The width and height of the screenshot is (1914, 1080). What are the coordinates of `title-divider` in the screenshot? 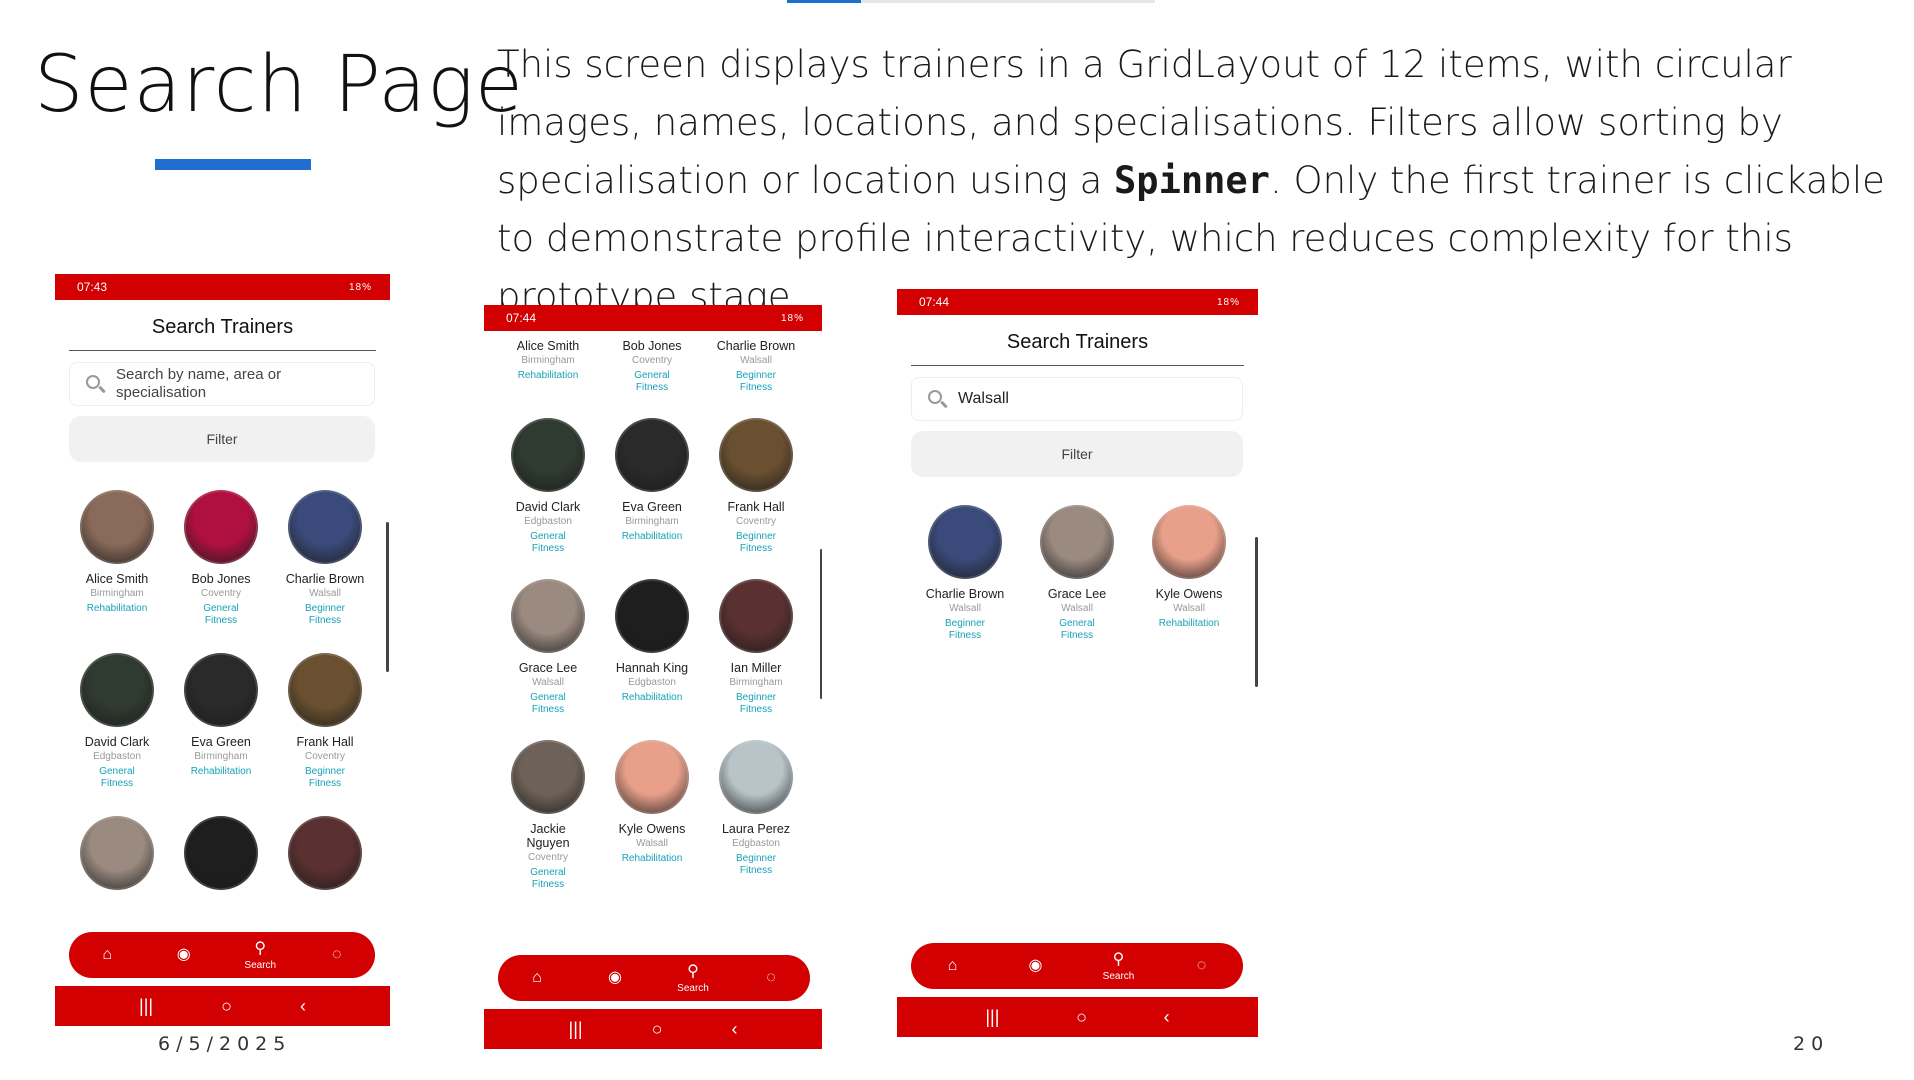 It's located at (1077, 365).